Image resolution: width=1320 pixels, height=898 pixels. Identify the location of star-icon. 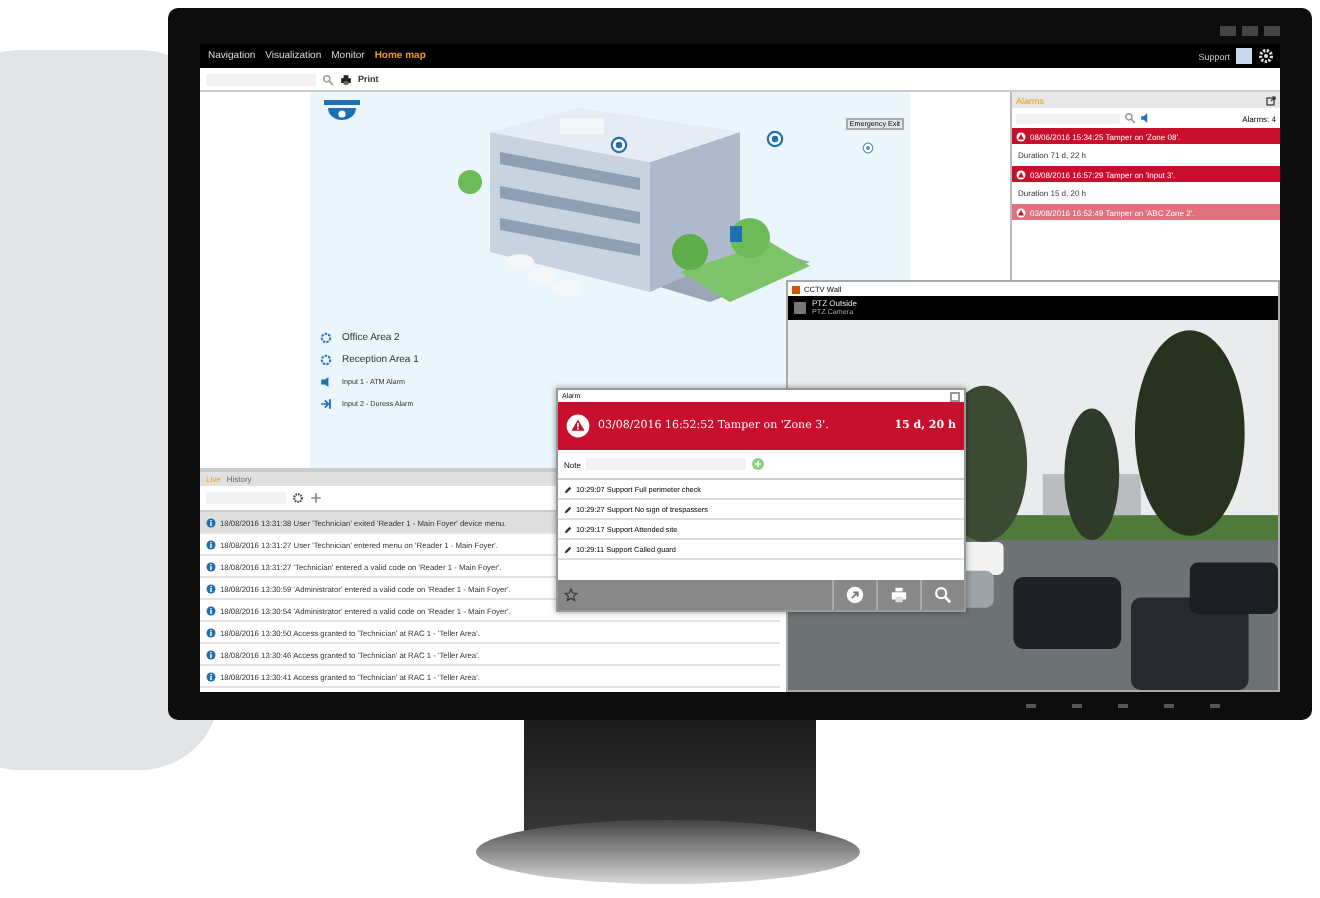
(571, 595).